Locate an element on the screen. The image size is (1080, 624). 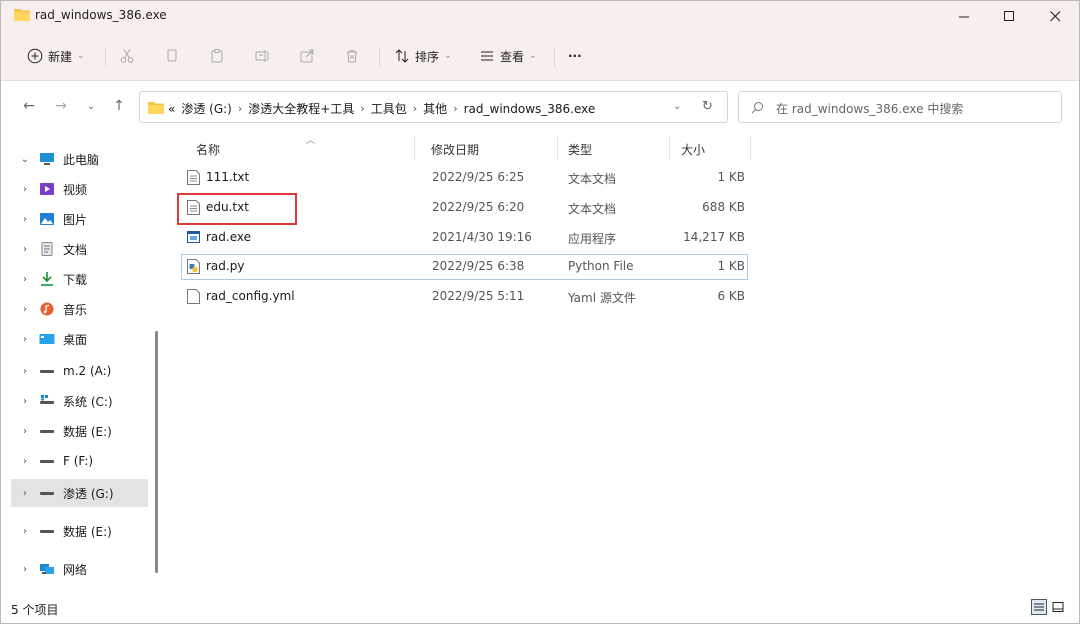
share-icon is located at coordinates (307, 56).